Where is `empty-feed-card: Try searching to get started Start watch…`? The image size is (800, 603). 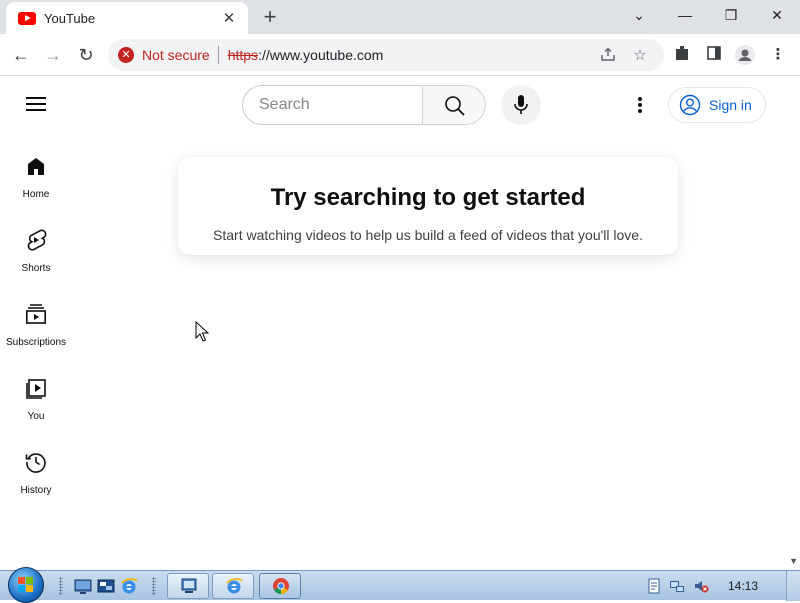
empty-feed-card: Try searching to get started Start watch… is located at coordinates (428, 206).